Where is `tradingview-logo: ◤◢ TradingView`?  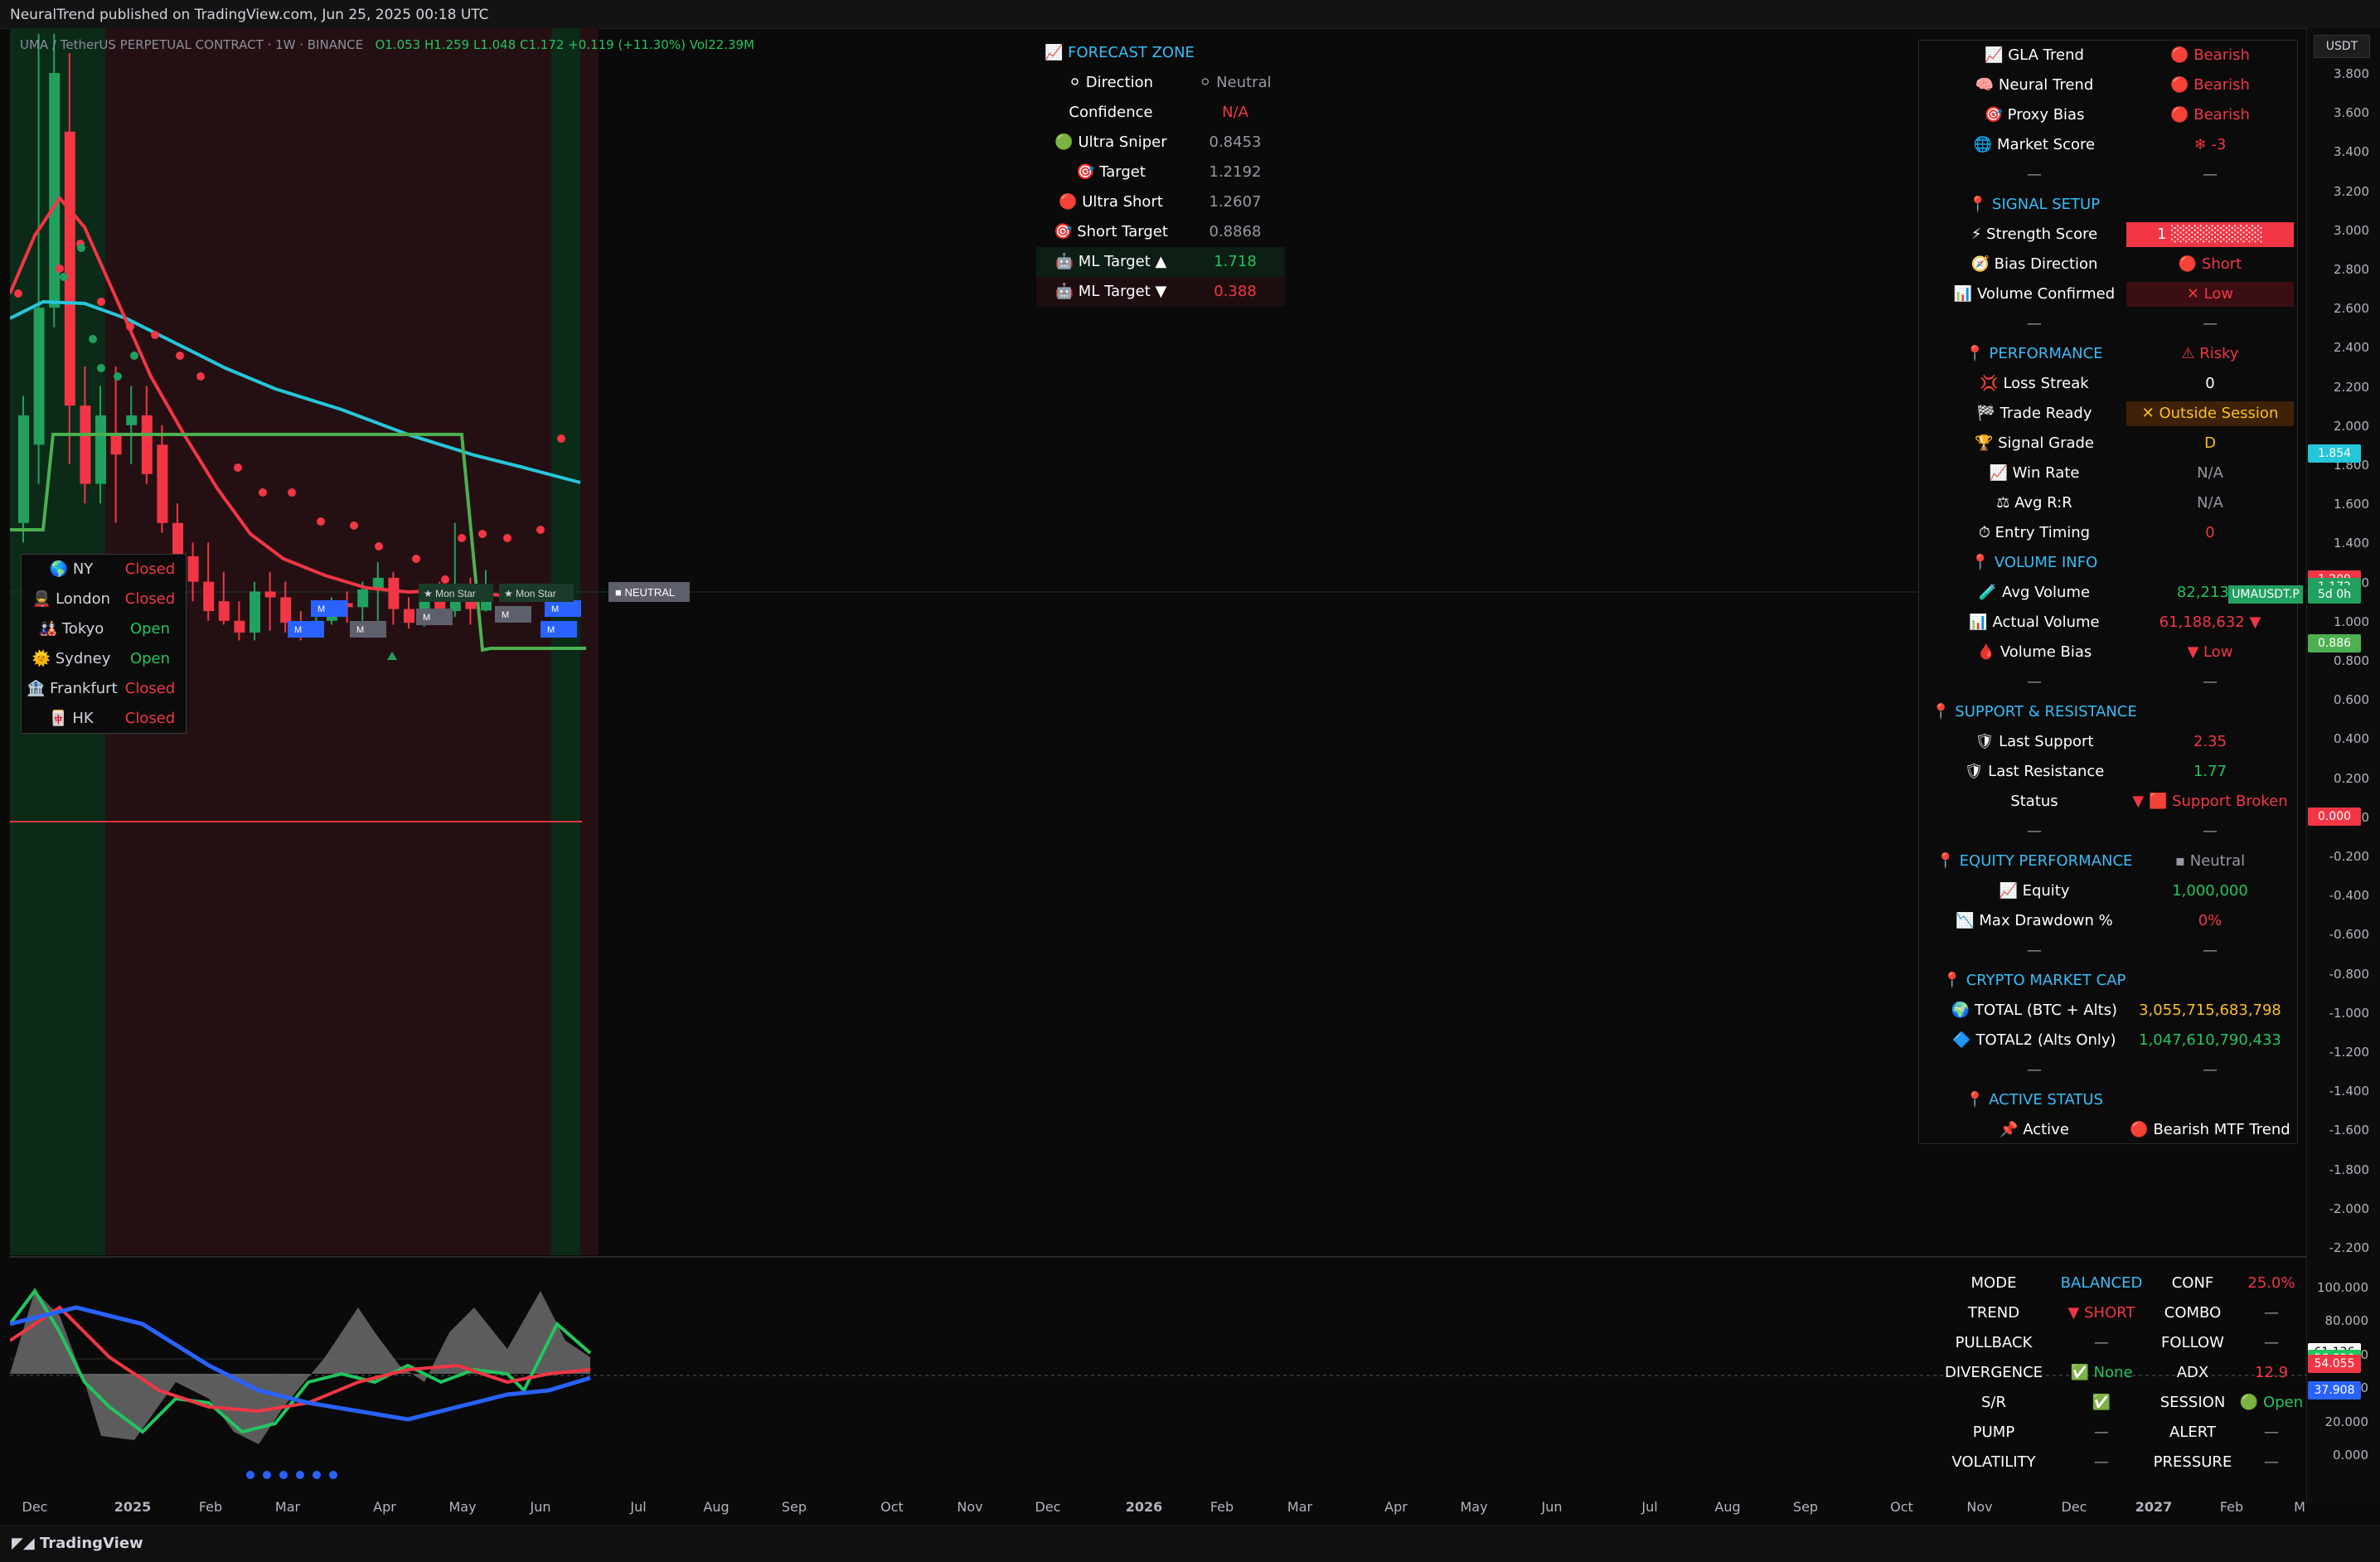 tradingview-logo: ◤◢ TradingView is located at coordinates (77, 1544).